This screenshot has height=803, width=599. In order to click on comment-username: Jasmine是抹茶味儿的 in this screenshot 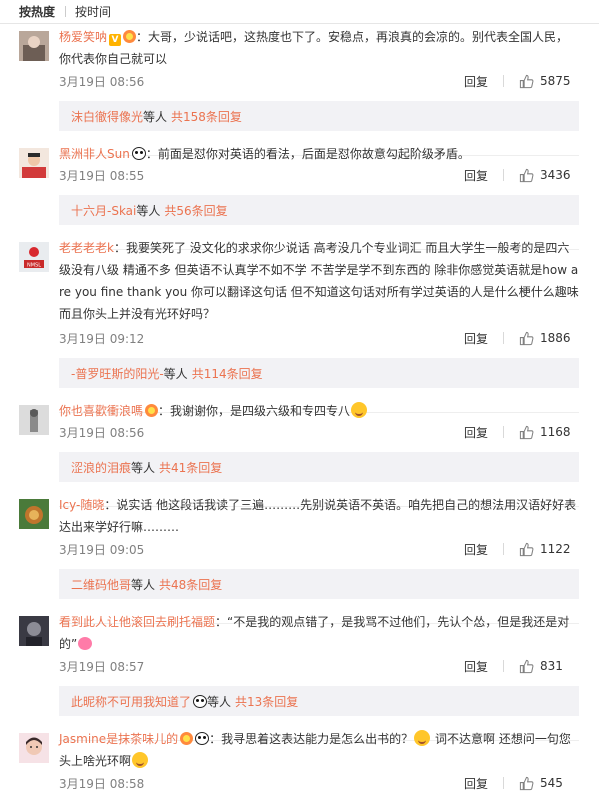, I will do `click(118, 739)`.